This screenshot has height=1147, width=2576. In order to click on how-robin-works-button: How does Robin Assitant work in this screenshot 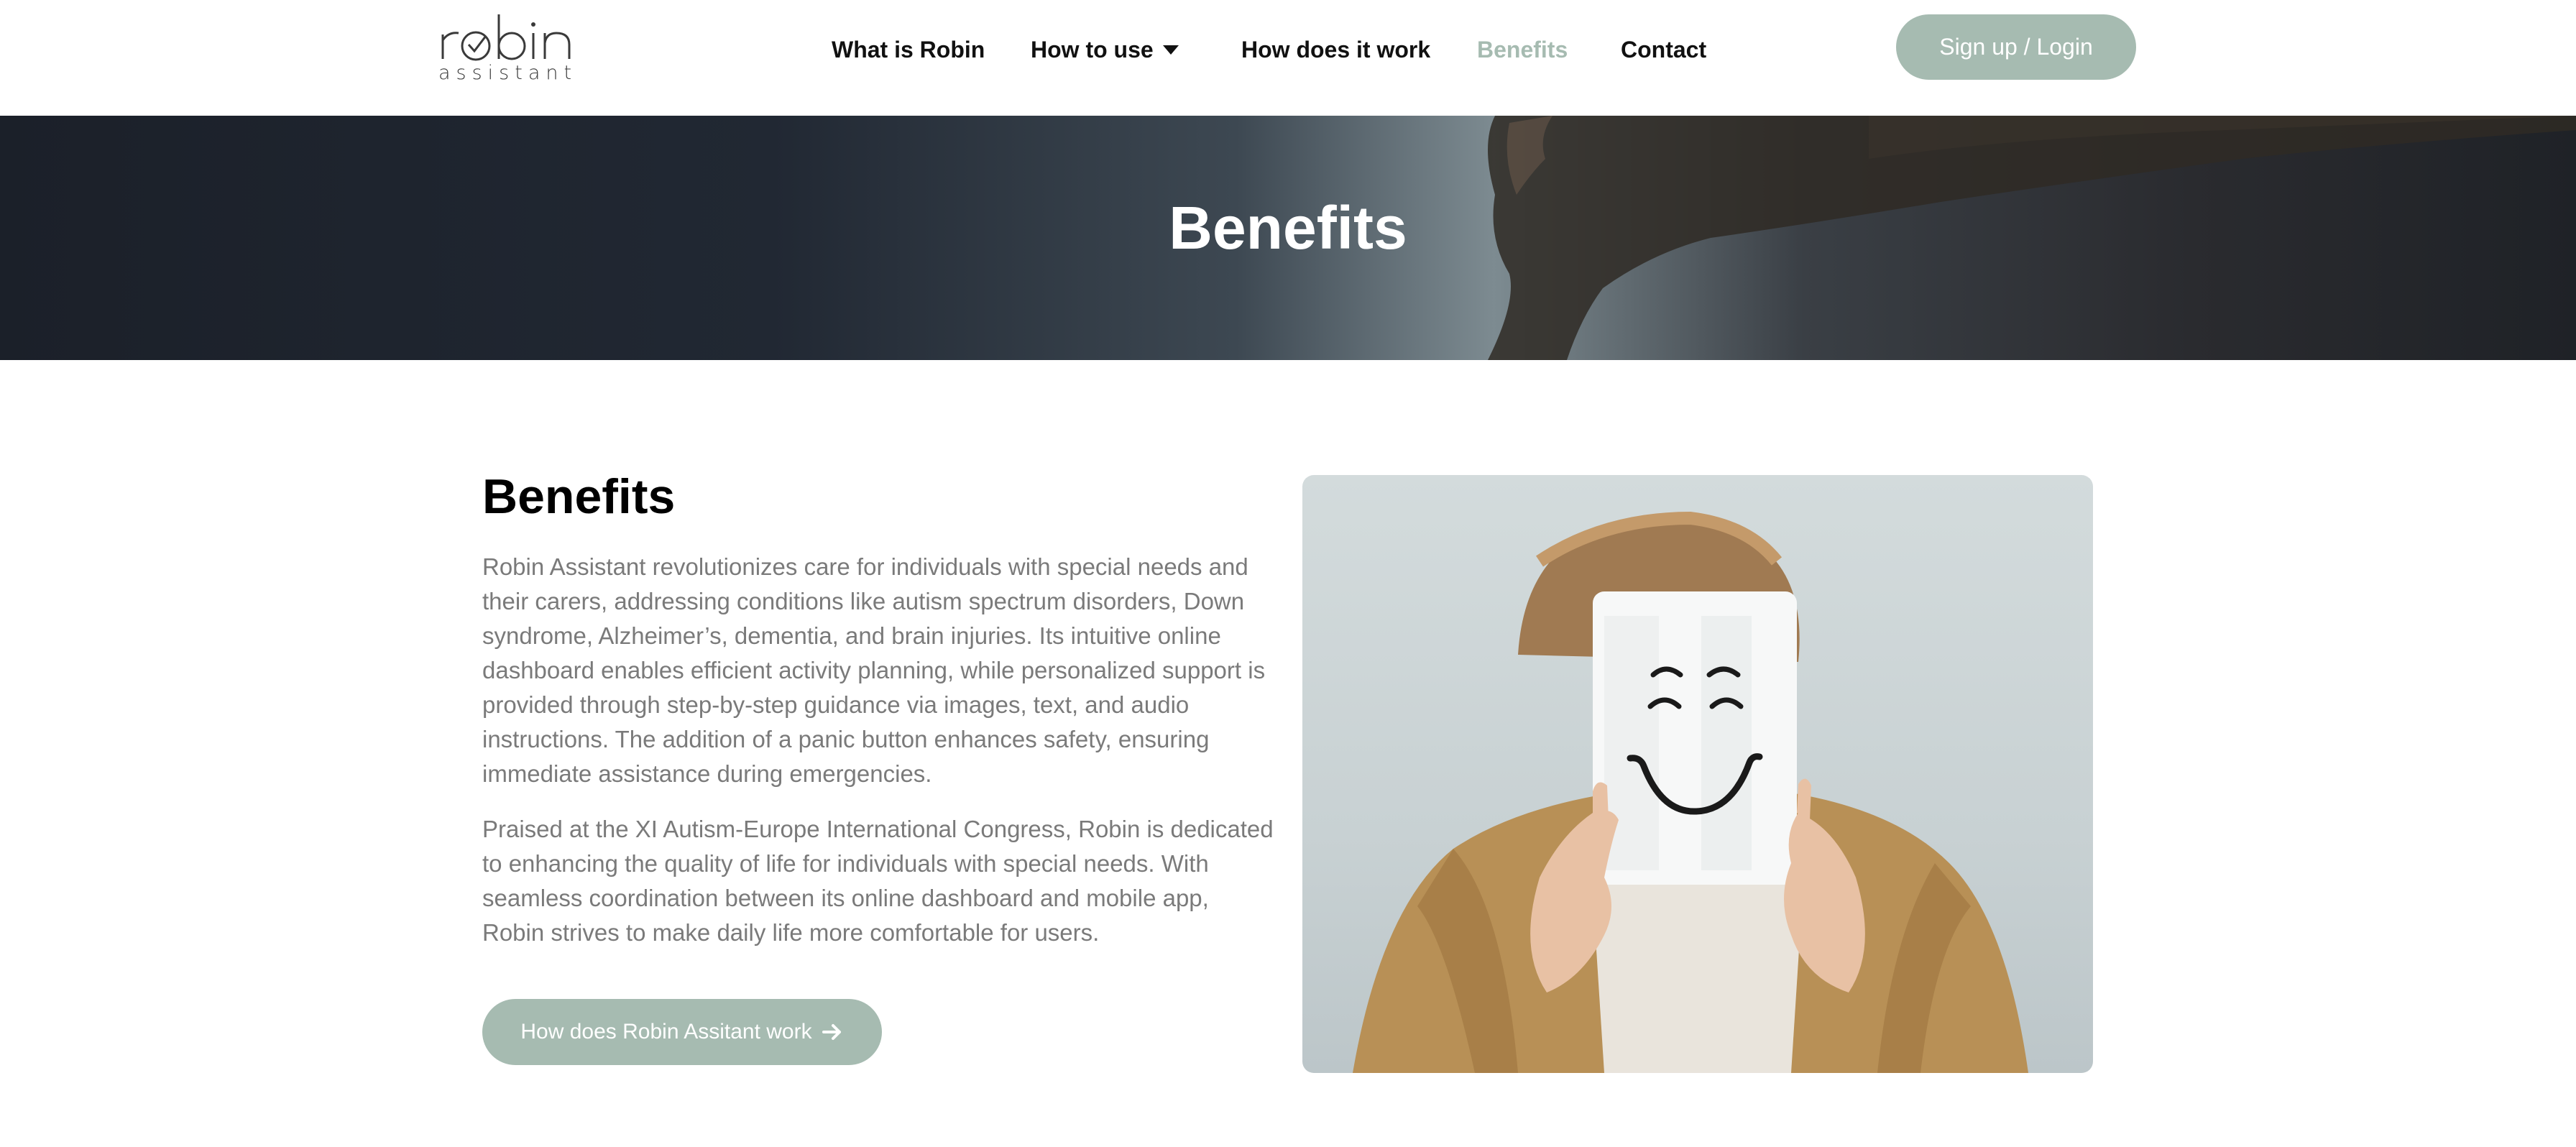, I will do `click(682, 1032)`.